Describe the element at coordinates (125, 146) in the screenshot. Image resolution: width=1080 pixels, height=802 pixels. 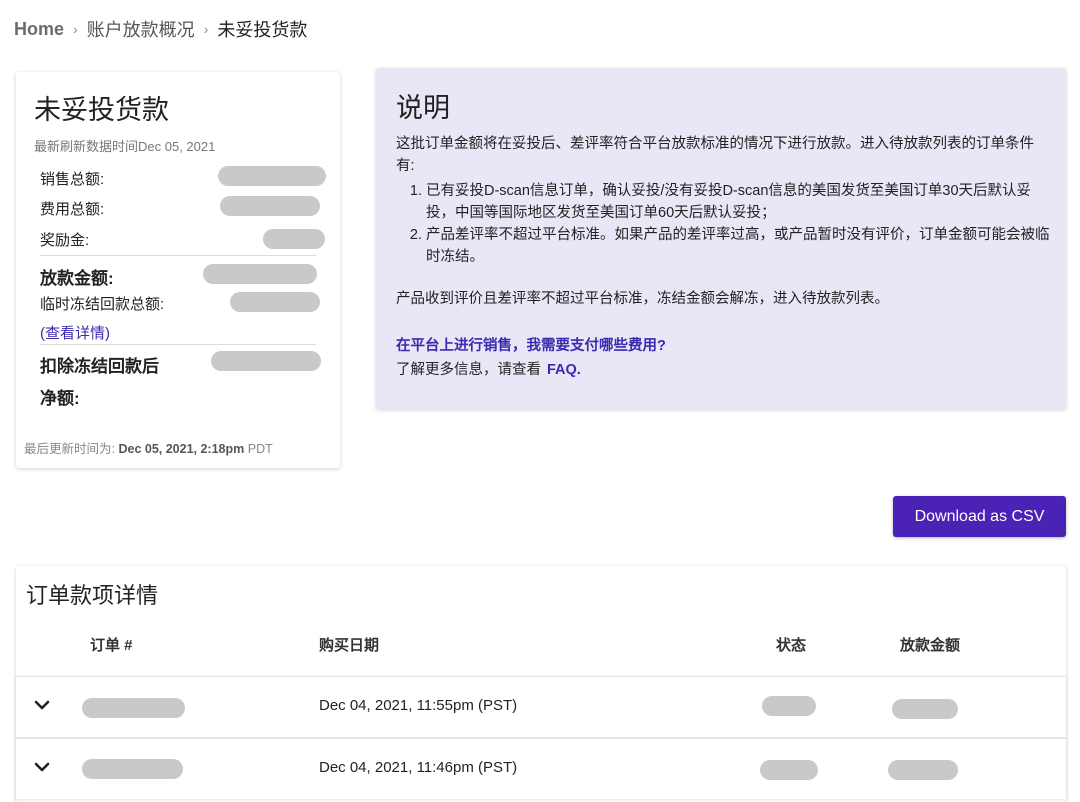
I see `refresh-time: 最新刷新数据时间Dec 05, 2021` at that location.